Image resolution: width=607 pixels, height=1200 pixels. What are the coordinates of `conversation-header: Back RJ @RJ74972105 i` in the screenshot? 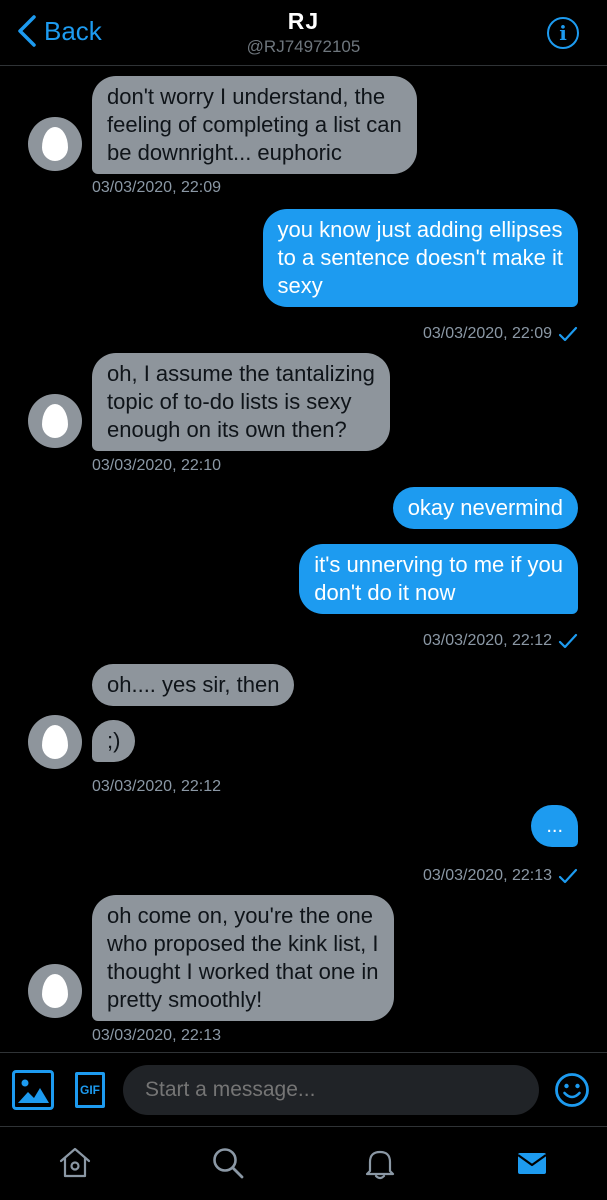 It's located at (303, 33).